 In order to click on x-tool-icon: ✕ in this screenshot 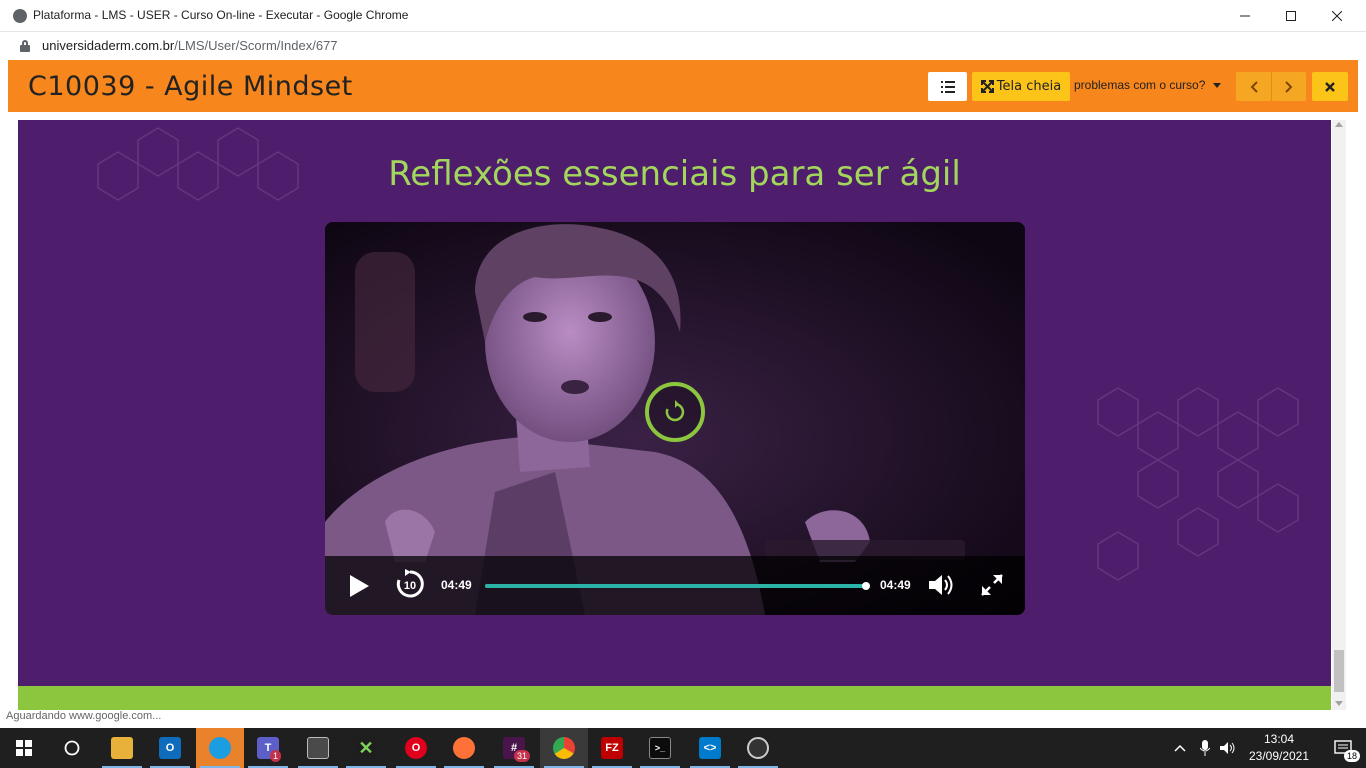, I will do `click(366, 748)`.